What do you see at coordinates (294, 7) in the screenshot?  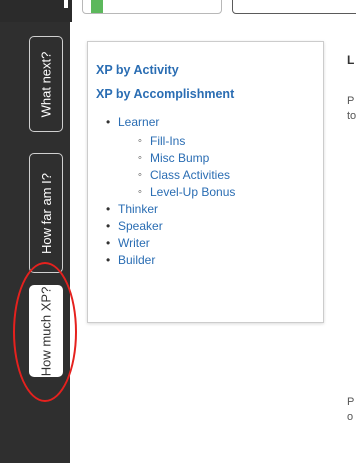 I see `top-tab` at bounding box center [294, 7].